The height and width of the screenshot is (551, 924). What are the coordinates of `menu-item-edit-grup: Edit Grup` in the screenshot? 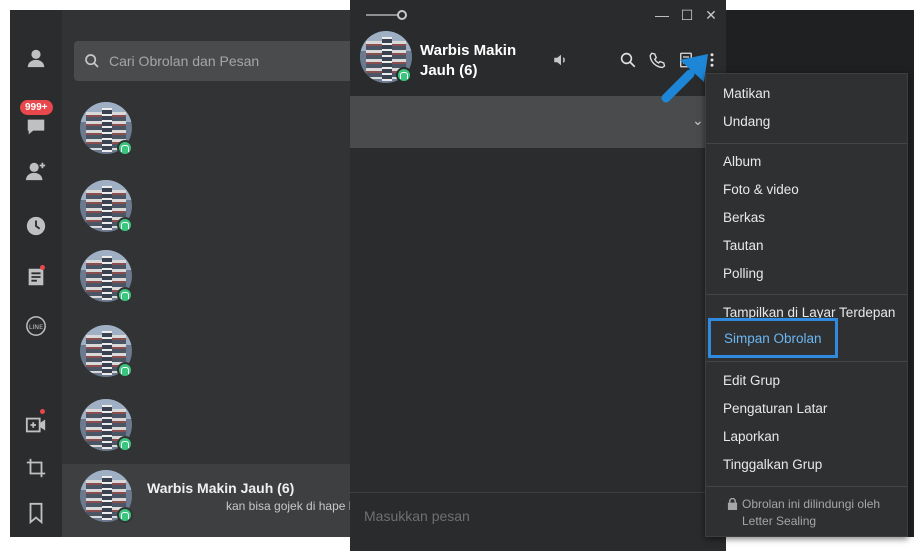 It's located at (751, 380).